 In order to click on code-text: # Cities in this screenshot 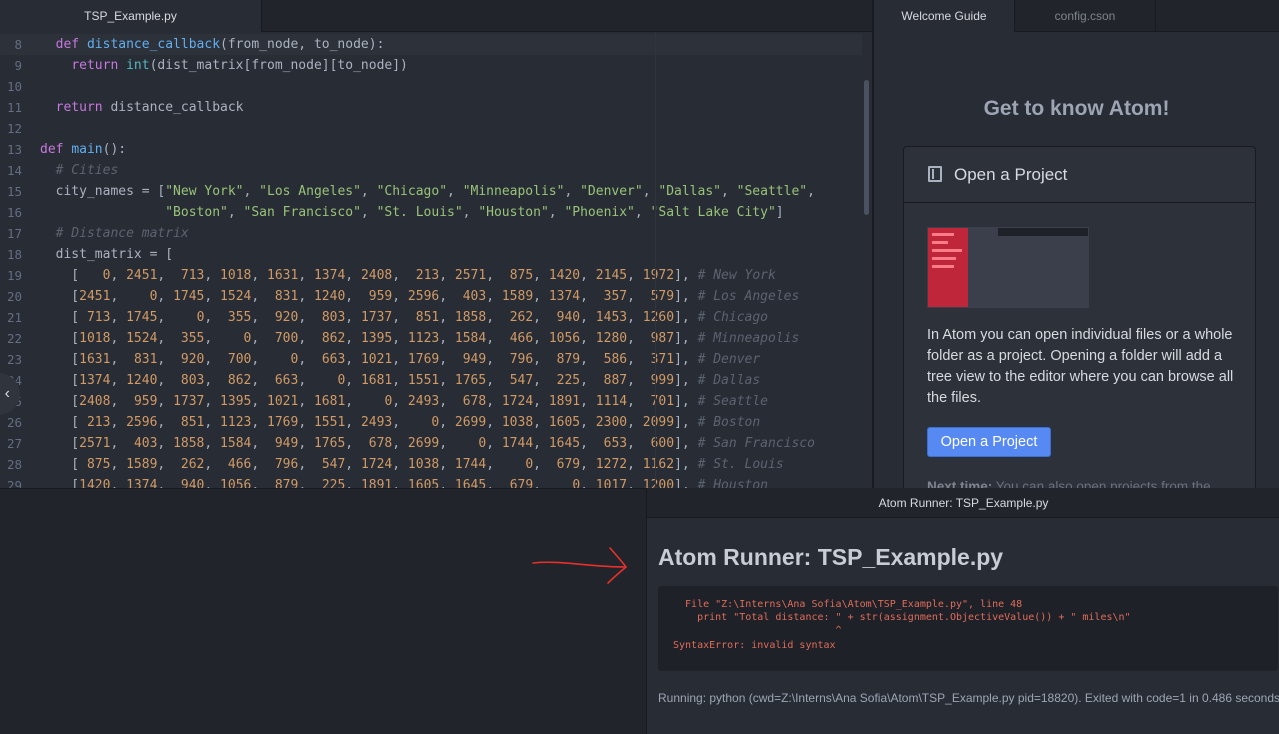, I will do `click(87, 170)`.